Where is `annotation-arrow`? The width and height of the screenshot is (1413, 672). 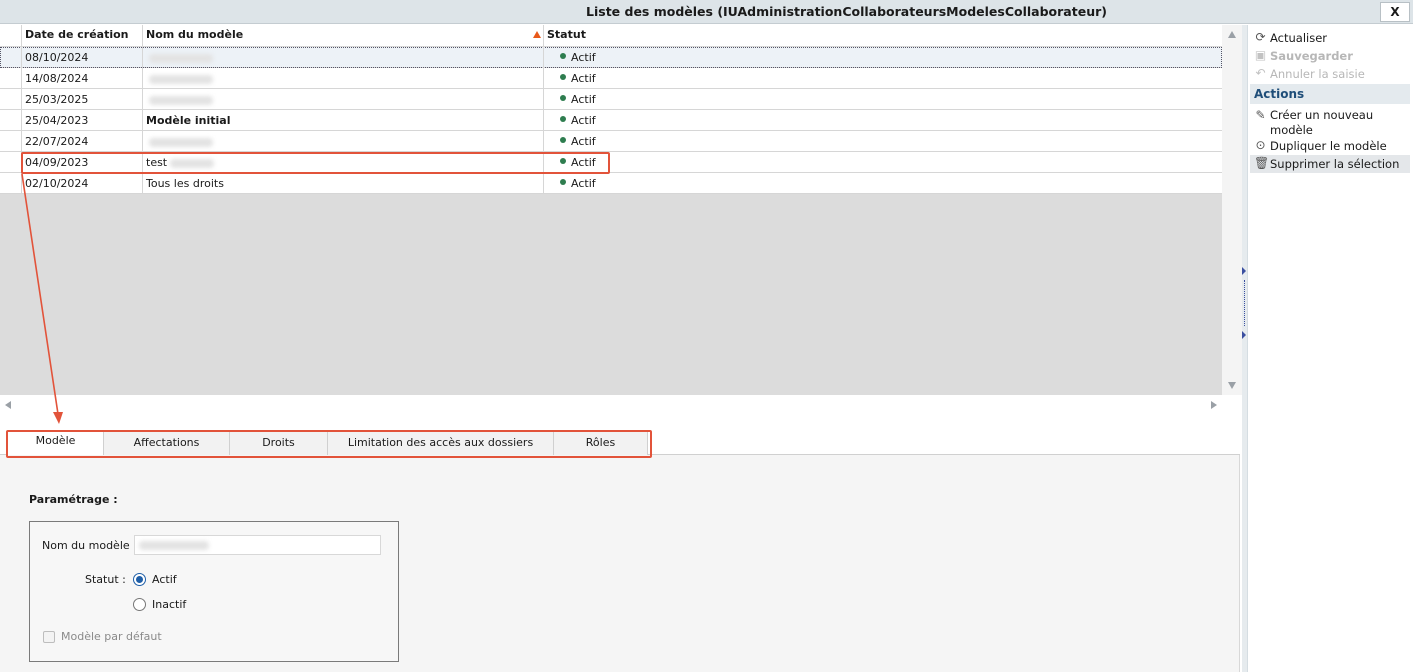 annotation-arrow is located at coordinates (42, 298).